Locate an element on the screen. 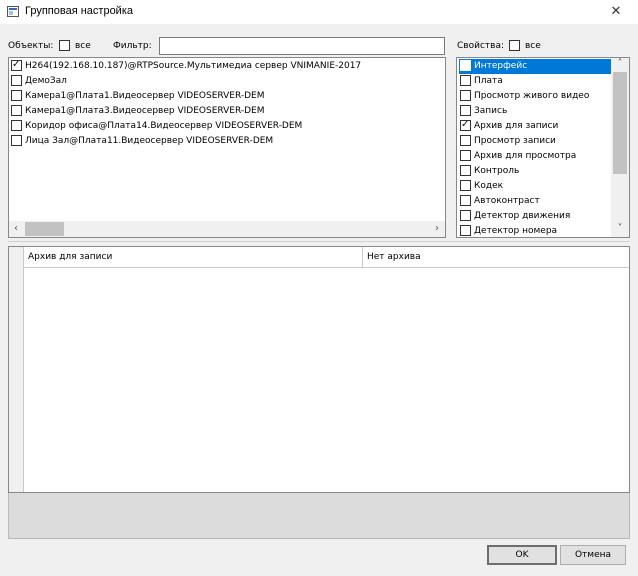 The image size is (638, 576). grid-header: Архив для записи Нет архива is located at coordinates (326, 257).